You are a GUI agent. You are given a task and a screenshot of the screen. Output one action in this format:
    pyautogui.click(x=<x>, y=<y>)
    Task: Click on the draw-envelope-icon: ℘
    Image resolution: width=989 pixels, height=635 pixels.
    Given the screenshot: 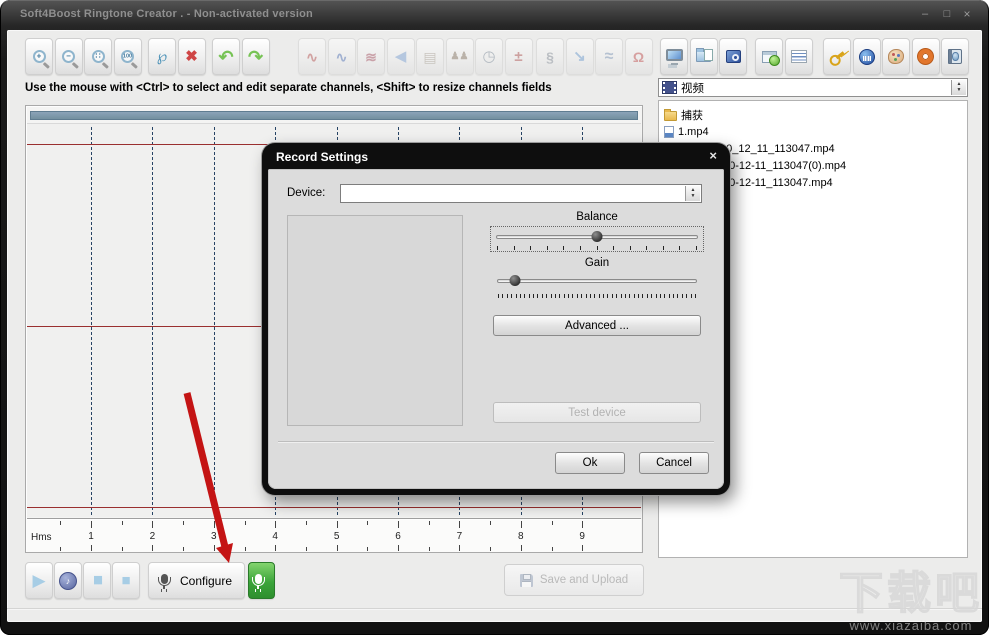 What is the action you would take?
    pyautogui.click(x=162, y=56)
    